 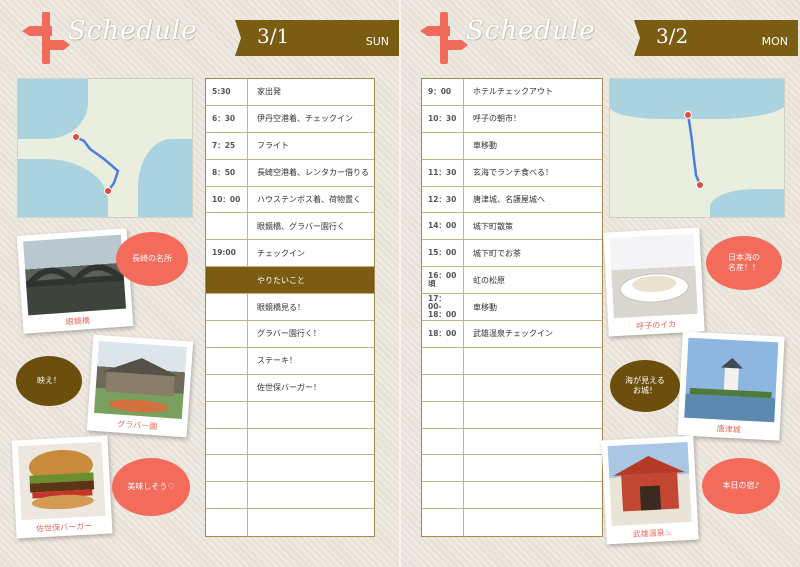 What do you see at coordinates (493, 226) in the screenshot?
I see `schedule-event: 城下町散策` at bounding box center [493, 226].